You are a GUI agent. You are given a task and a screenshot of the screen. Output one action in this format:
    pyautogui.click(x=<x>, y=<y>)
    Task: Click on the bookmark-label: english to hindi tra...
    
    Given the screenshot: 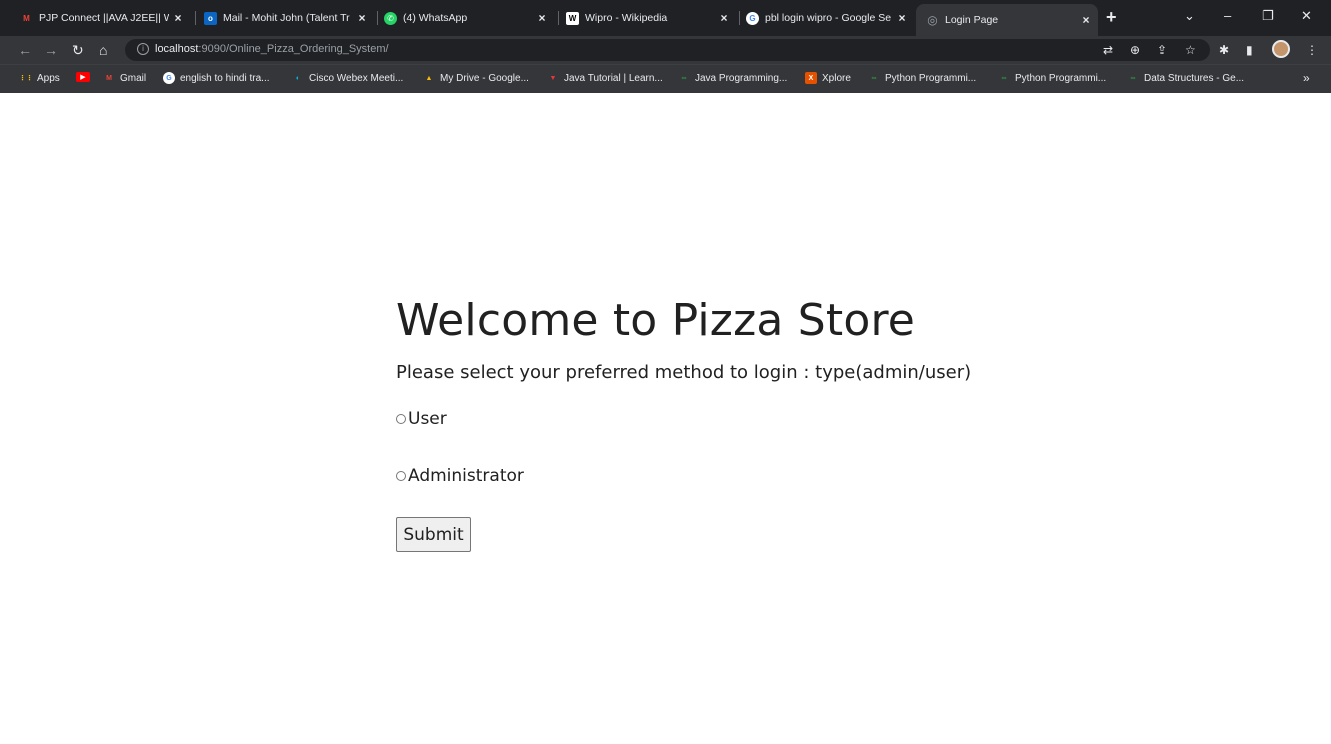 What is the action you would take?
    pyautogui.click(x=225, y=78)
    